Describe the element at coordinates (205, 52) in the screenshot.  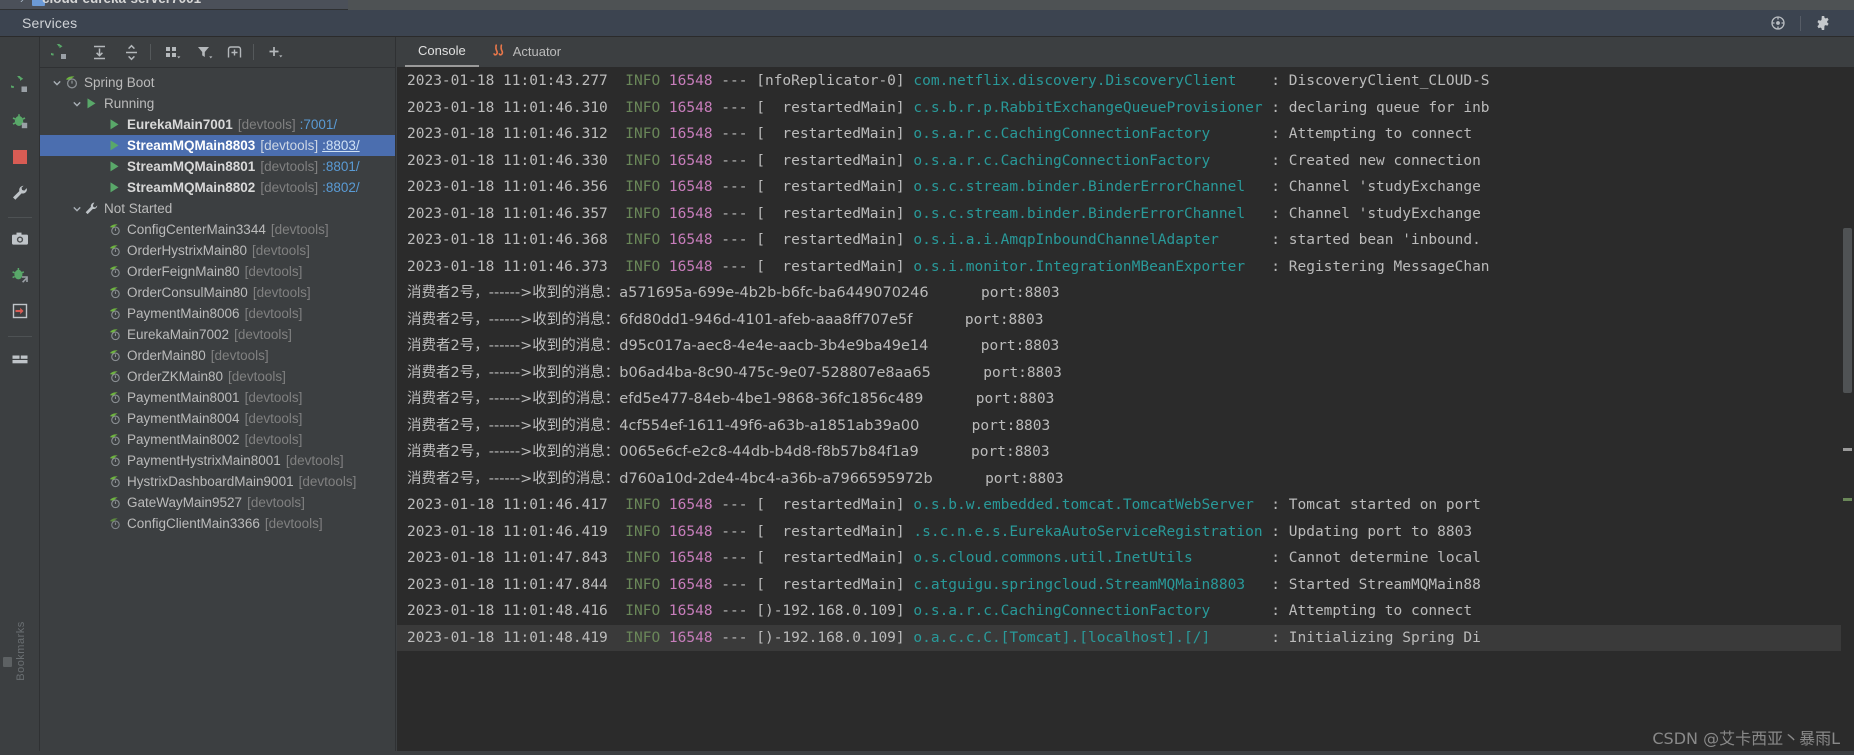
I see `filter-icon` at that location.